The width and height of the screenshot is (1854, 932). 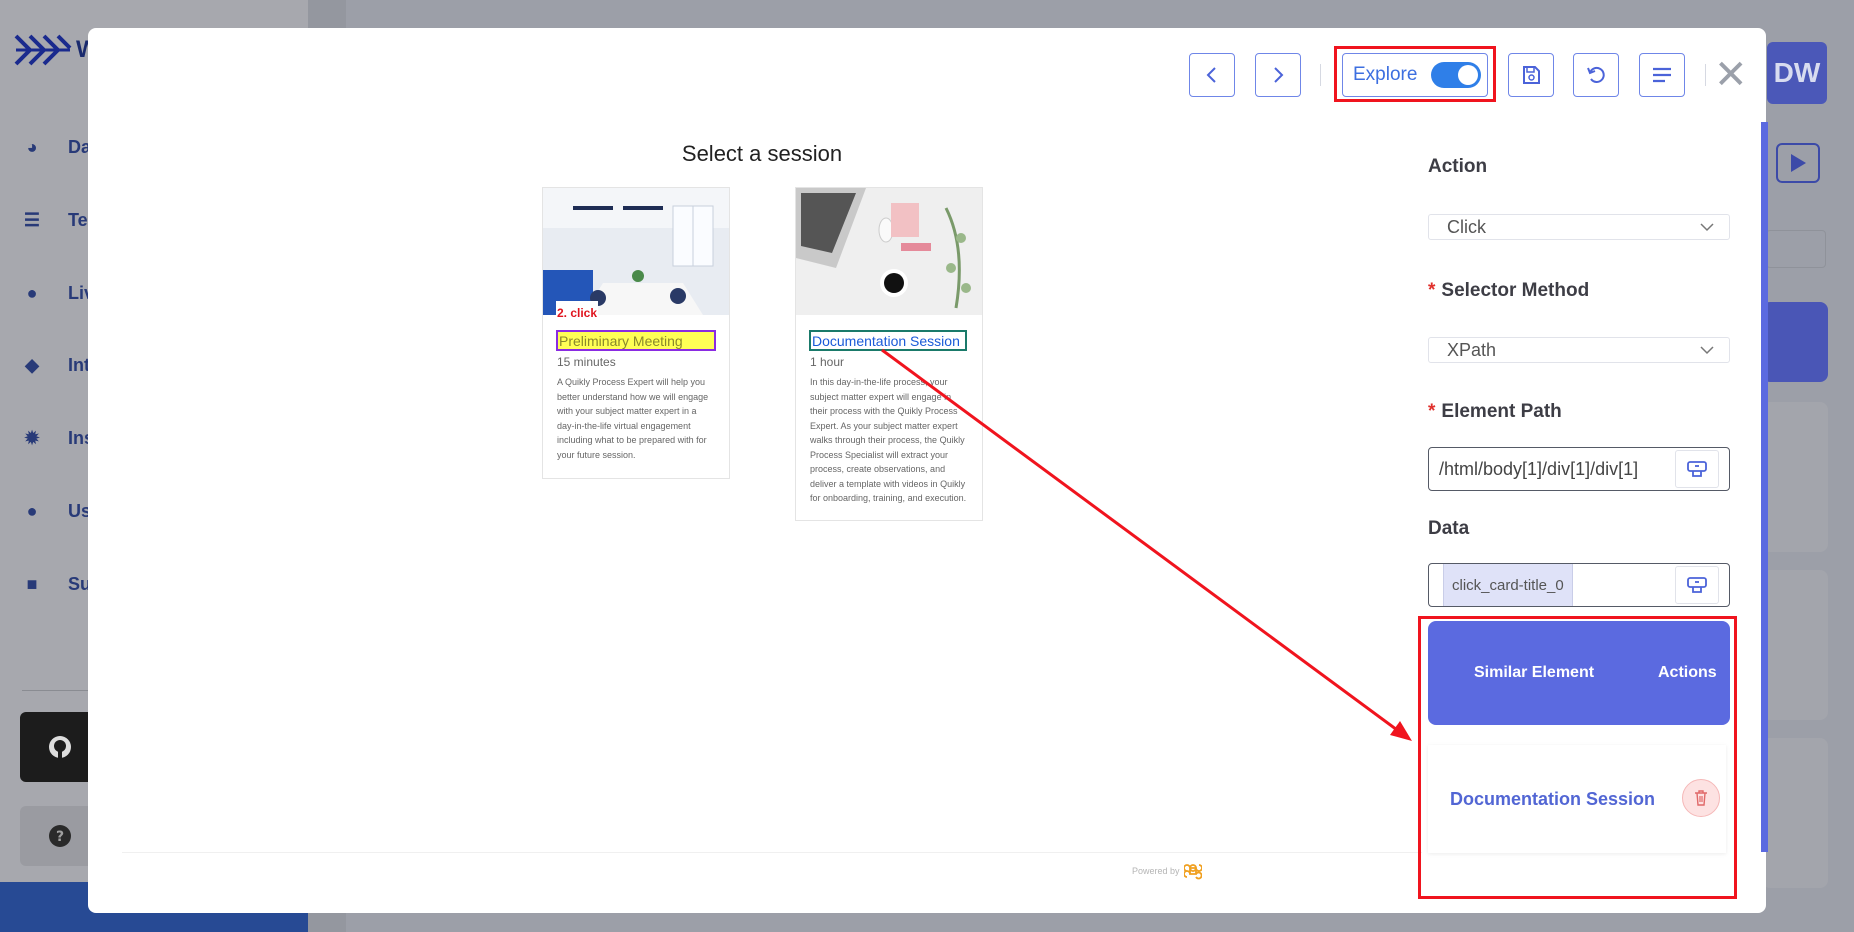 I want to click on card-duration: 15 minutes, so click(x=586, y=362).